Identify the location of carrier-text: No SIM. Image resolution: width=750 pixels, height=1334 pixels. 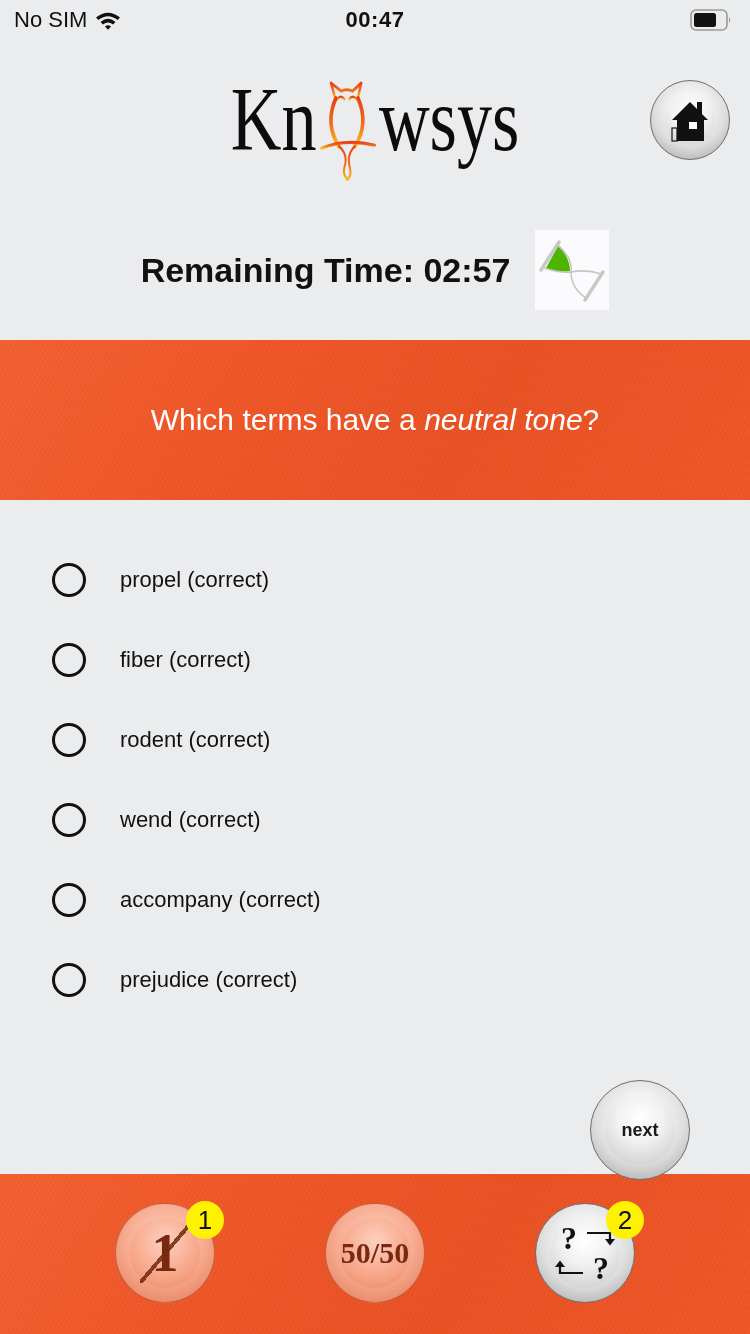
(51, 20).